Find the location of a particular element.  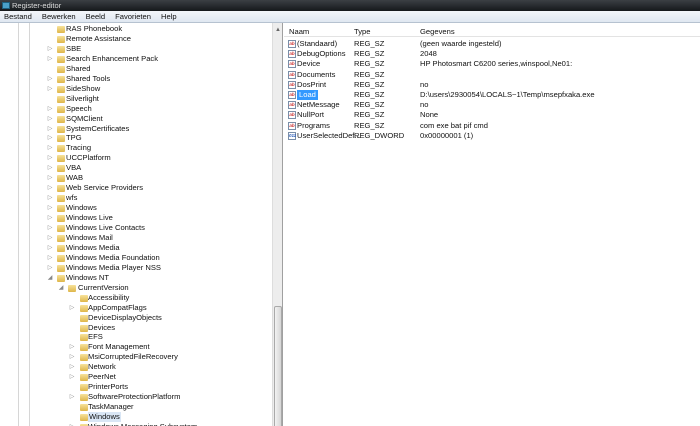

tree-item: ▷ Network is located at coordinates (135, 367).